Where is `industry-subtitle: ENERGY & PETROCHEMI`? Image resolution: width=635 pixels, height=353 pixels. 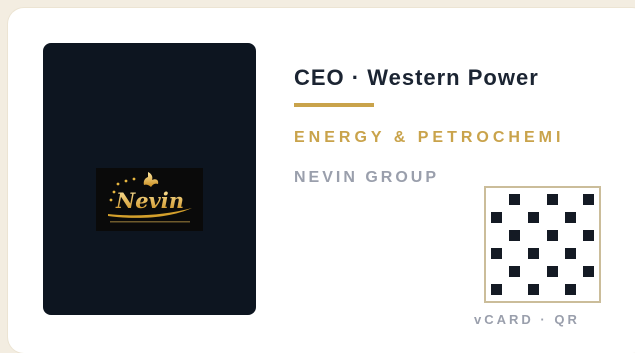 industry-subtitle: ENERGY & PETROCHEMI is located at coordinates (429, 137).